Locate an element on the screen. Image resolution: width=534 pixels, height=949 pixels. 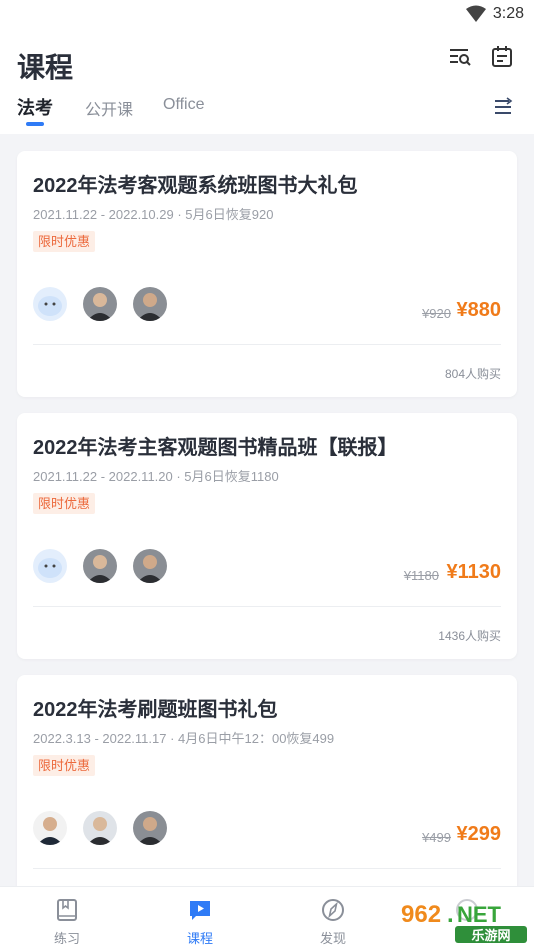
sale-price: ¥299 is located at coordinates (479, 834).